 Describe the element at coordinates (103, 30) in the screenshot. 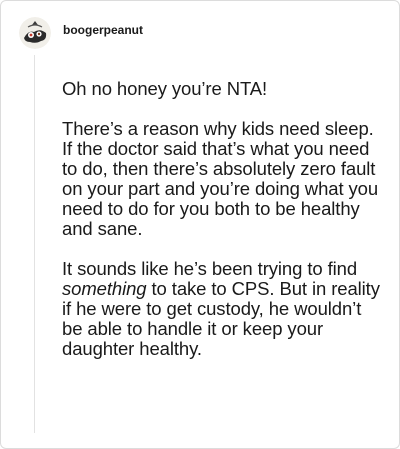

I see `username: boogerpeanut` at that location.